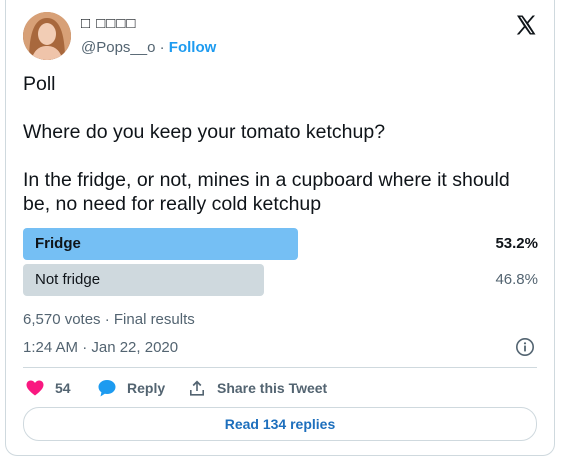  What do you see at coordinates (48, 388) in the screenshot?
I see `like-button: 54` at bounding box center [48, 388].